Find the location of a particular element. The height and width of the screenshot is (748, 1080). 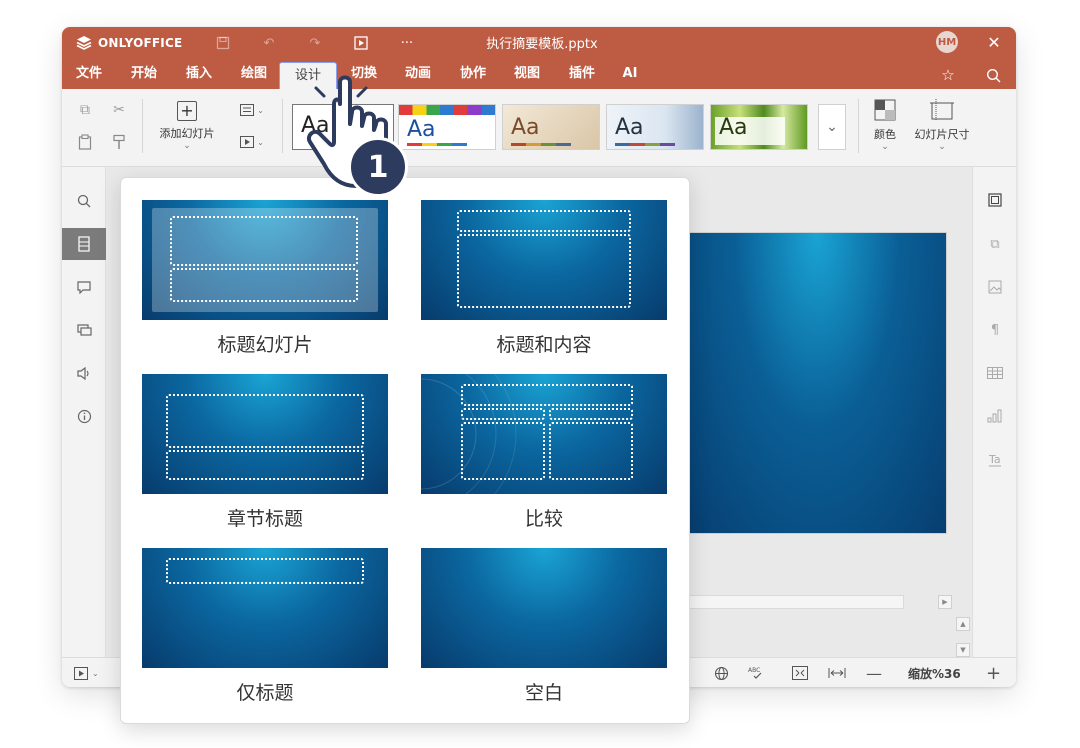

tab-file: 文件 is located at coordinates (89, 74).